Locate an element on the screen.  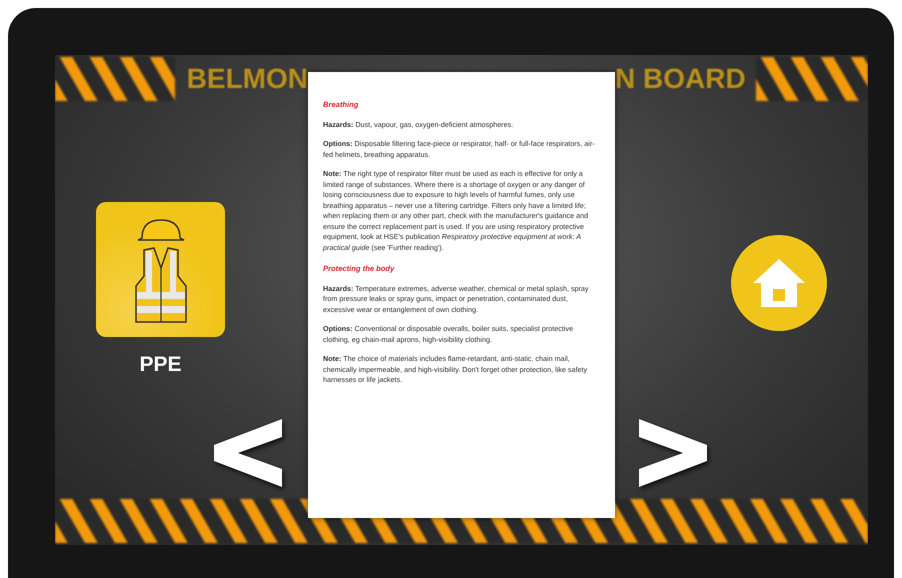
house-icon is located at coordinates (779, 283).